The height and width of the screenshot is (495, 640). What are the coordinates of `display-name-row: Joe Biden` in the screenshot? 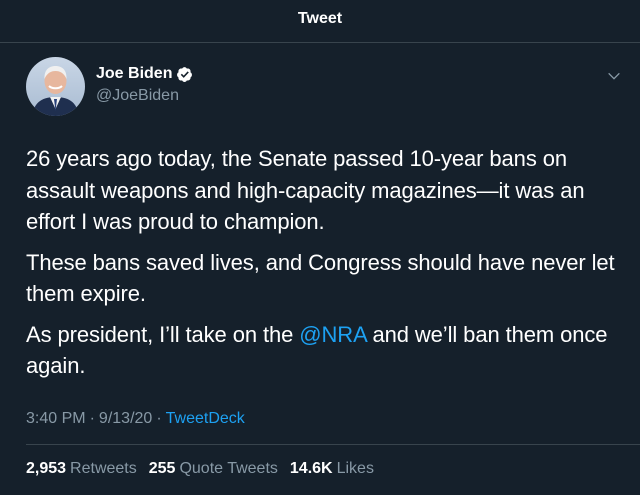 It's located at (144, 74).